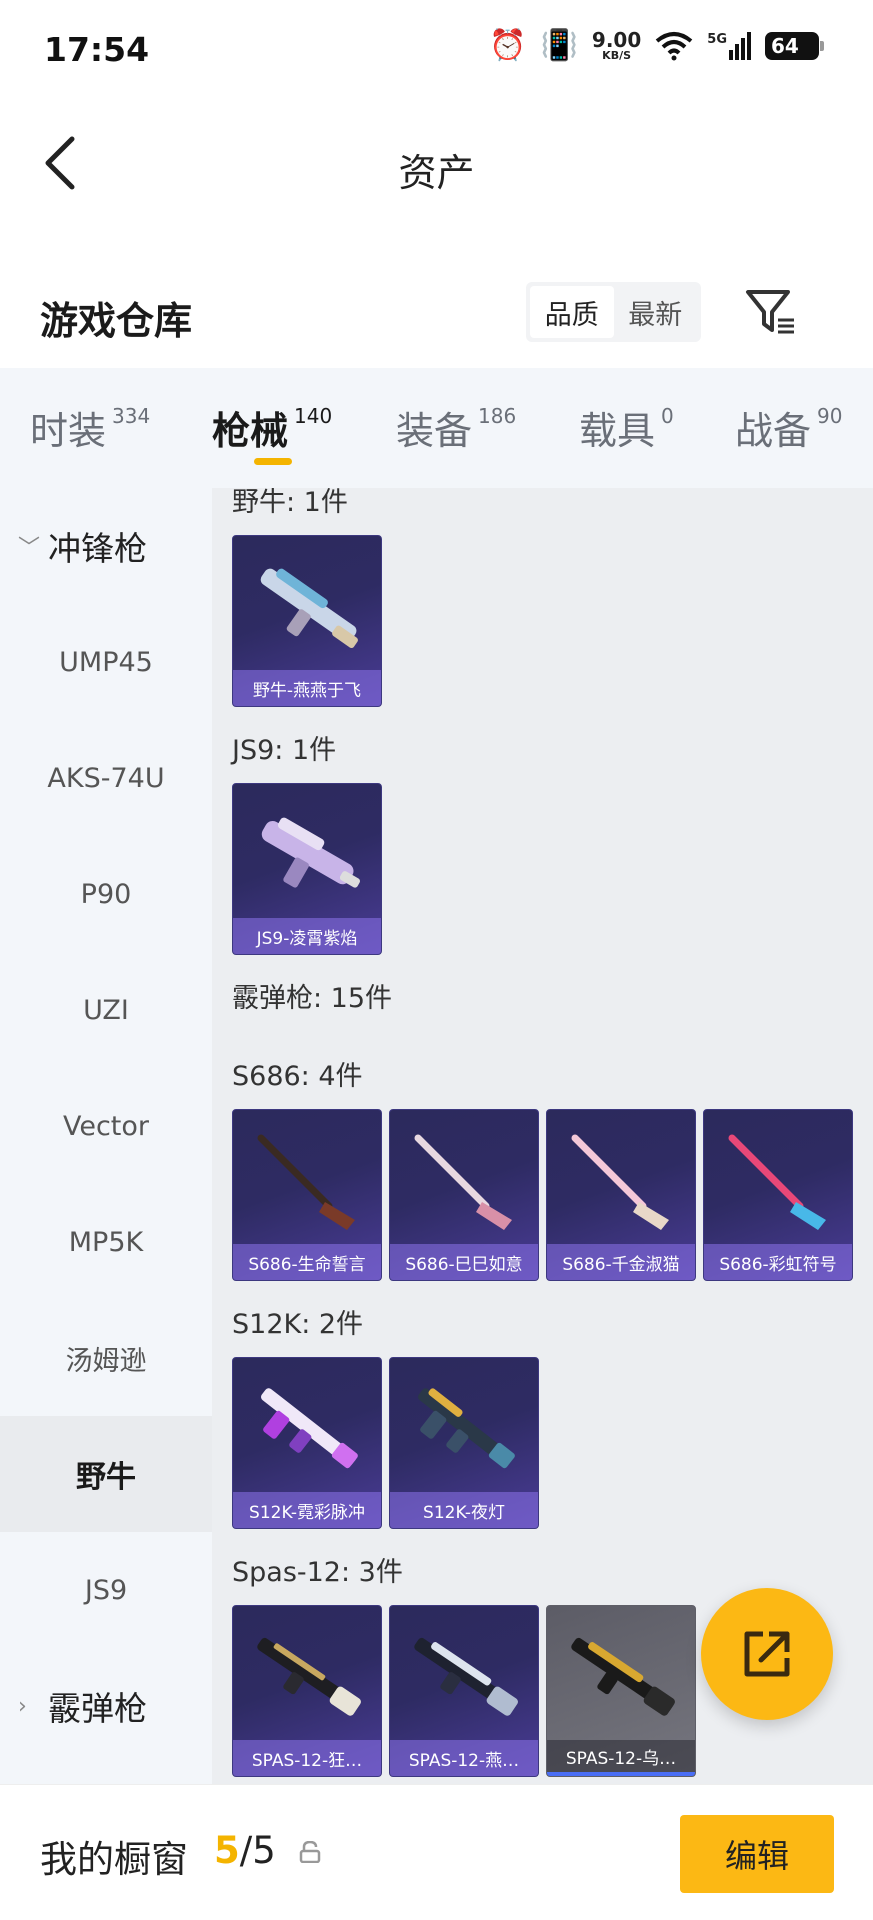 The width and height of the screenshot is (873, 1920). Describe the element at coordinates (464, 1510) in the screenshot. I see `weapon-card-name: S12K-夜灯` at that location.